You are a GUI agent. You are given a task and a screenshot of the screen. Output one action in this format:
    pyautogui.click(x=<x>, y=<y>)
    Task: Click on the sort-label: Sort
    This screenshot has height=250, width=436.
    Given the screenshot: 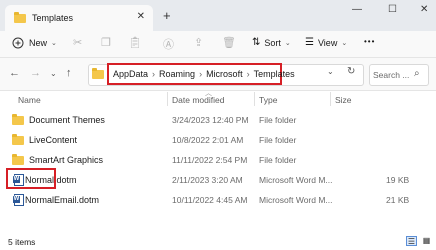 What is the action you would take?
    pyautogui.click(x=272, y=42)
    